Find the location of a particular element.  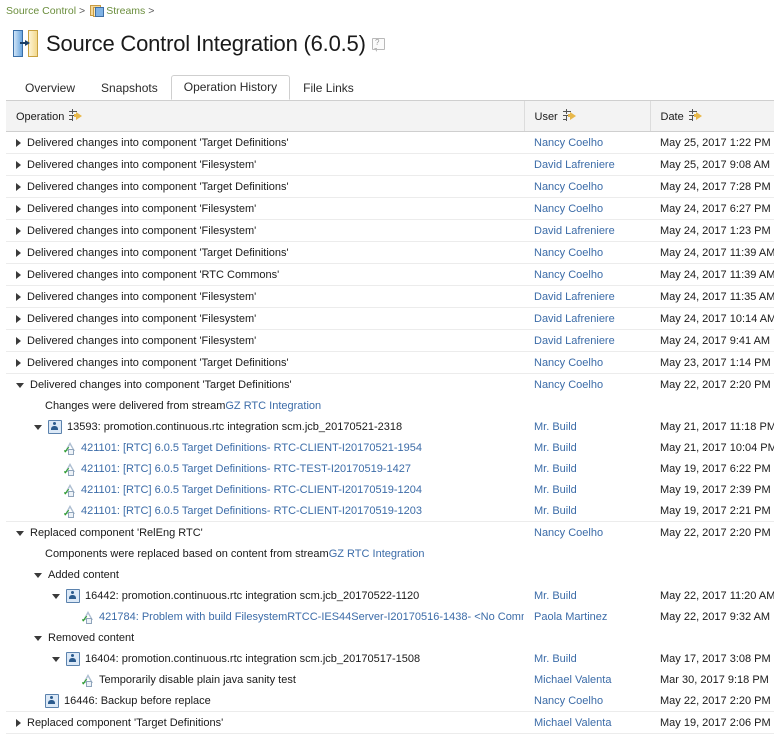

cell-date: May 25, 2017 1:22 PM is located at coordinates (712, 142).